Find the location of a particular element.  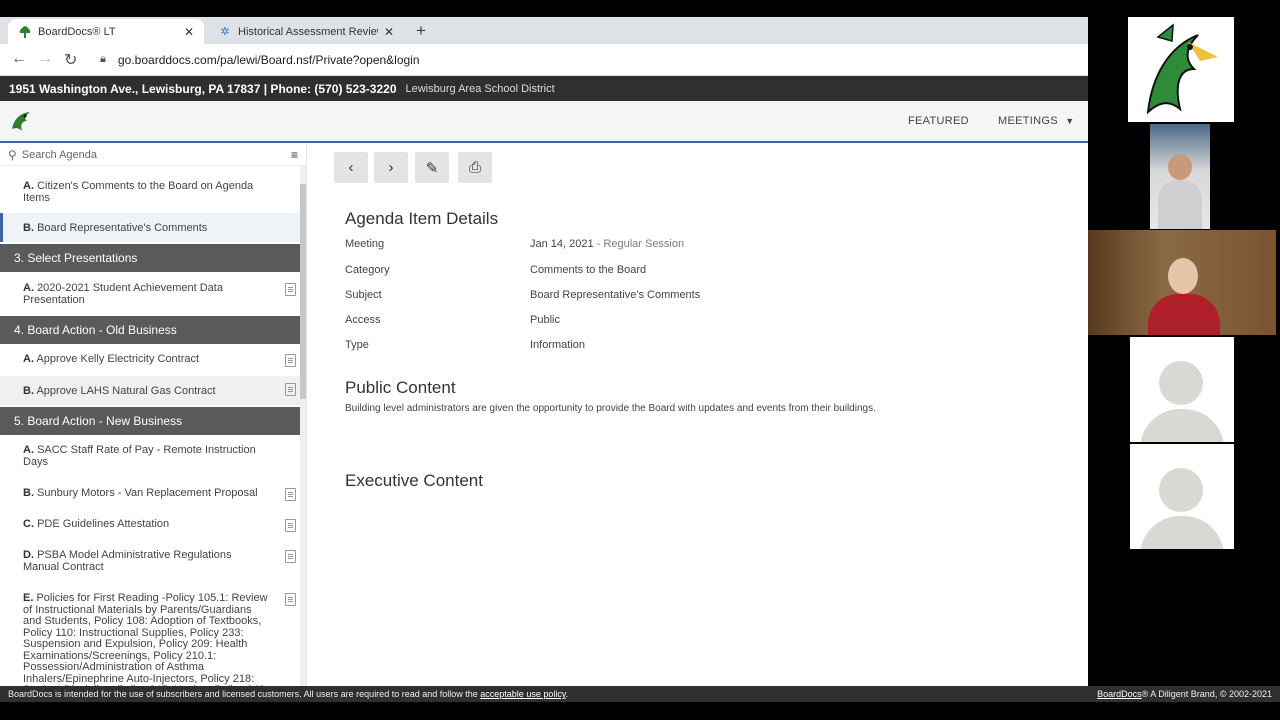

acceptable-use-link: acceptable use policy is located at coordinates (522, 694).